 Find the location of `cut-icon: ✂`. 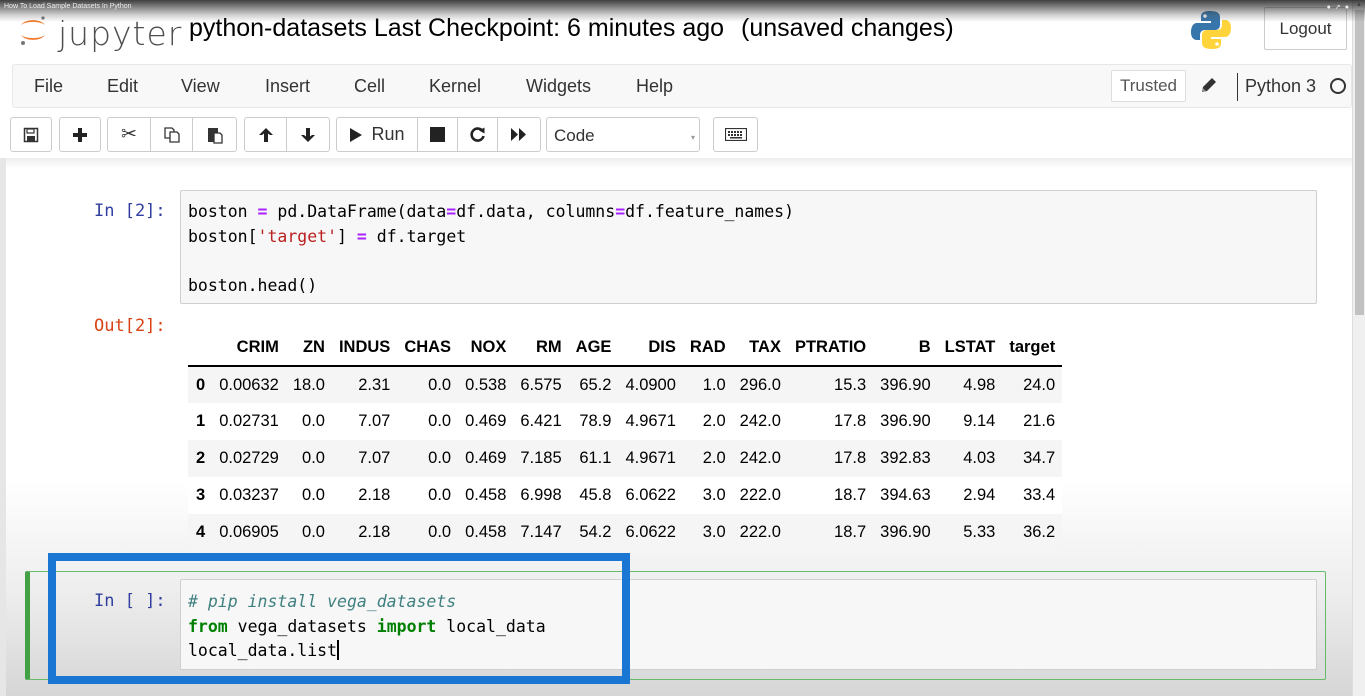

cut-icon: ✂ is located at coordinates (129, 134).